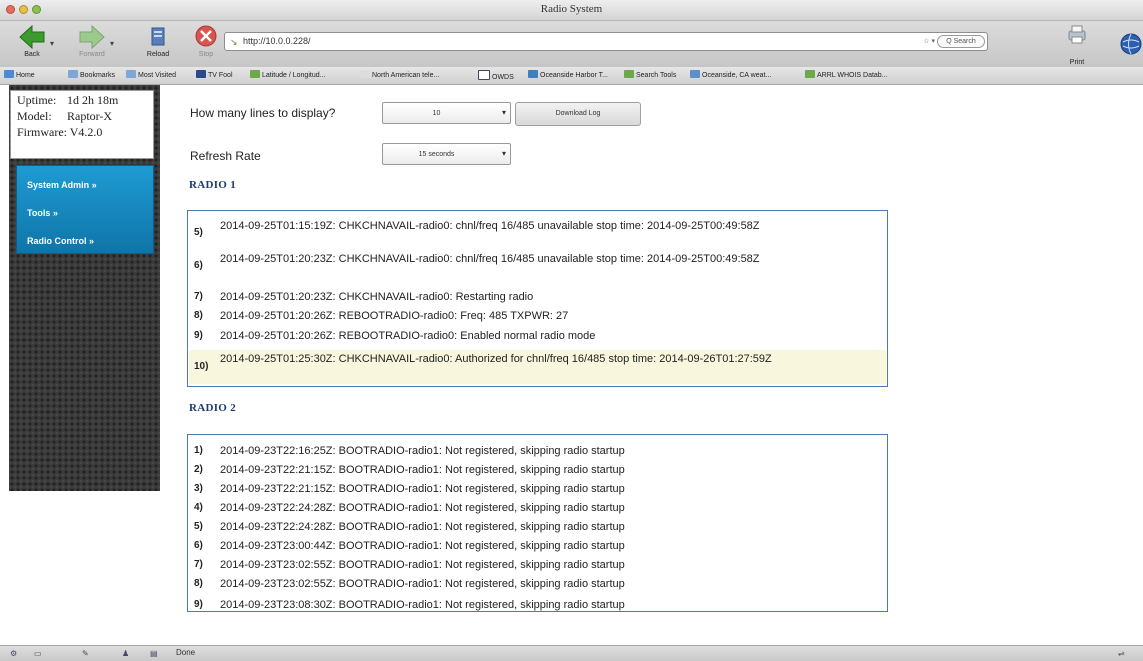  What do you see at coordinates (13, 653) in the screenshot?
I see `gear-icon: ⚙` at bounding box center [13, 653].